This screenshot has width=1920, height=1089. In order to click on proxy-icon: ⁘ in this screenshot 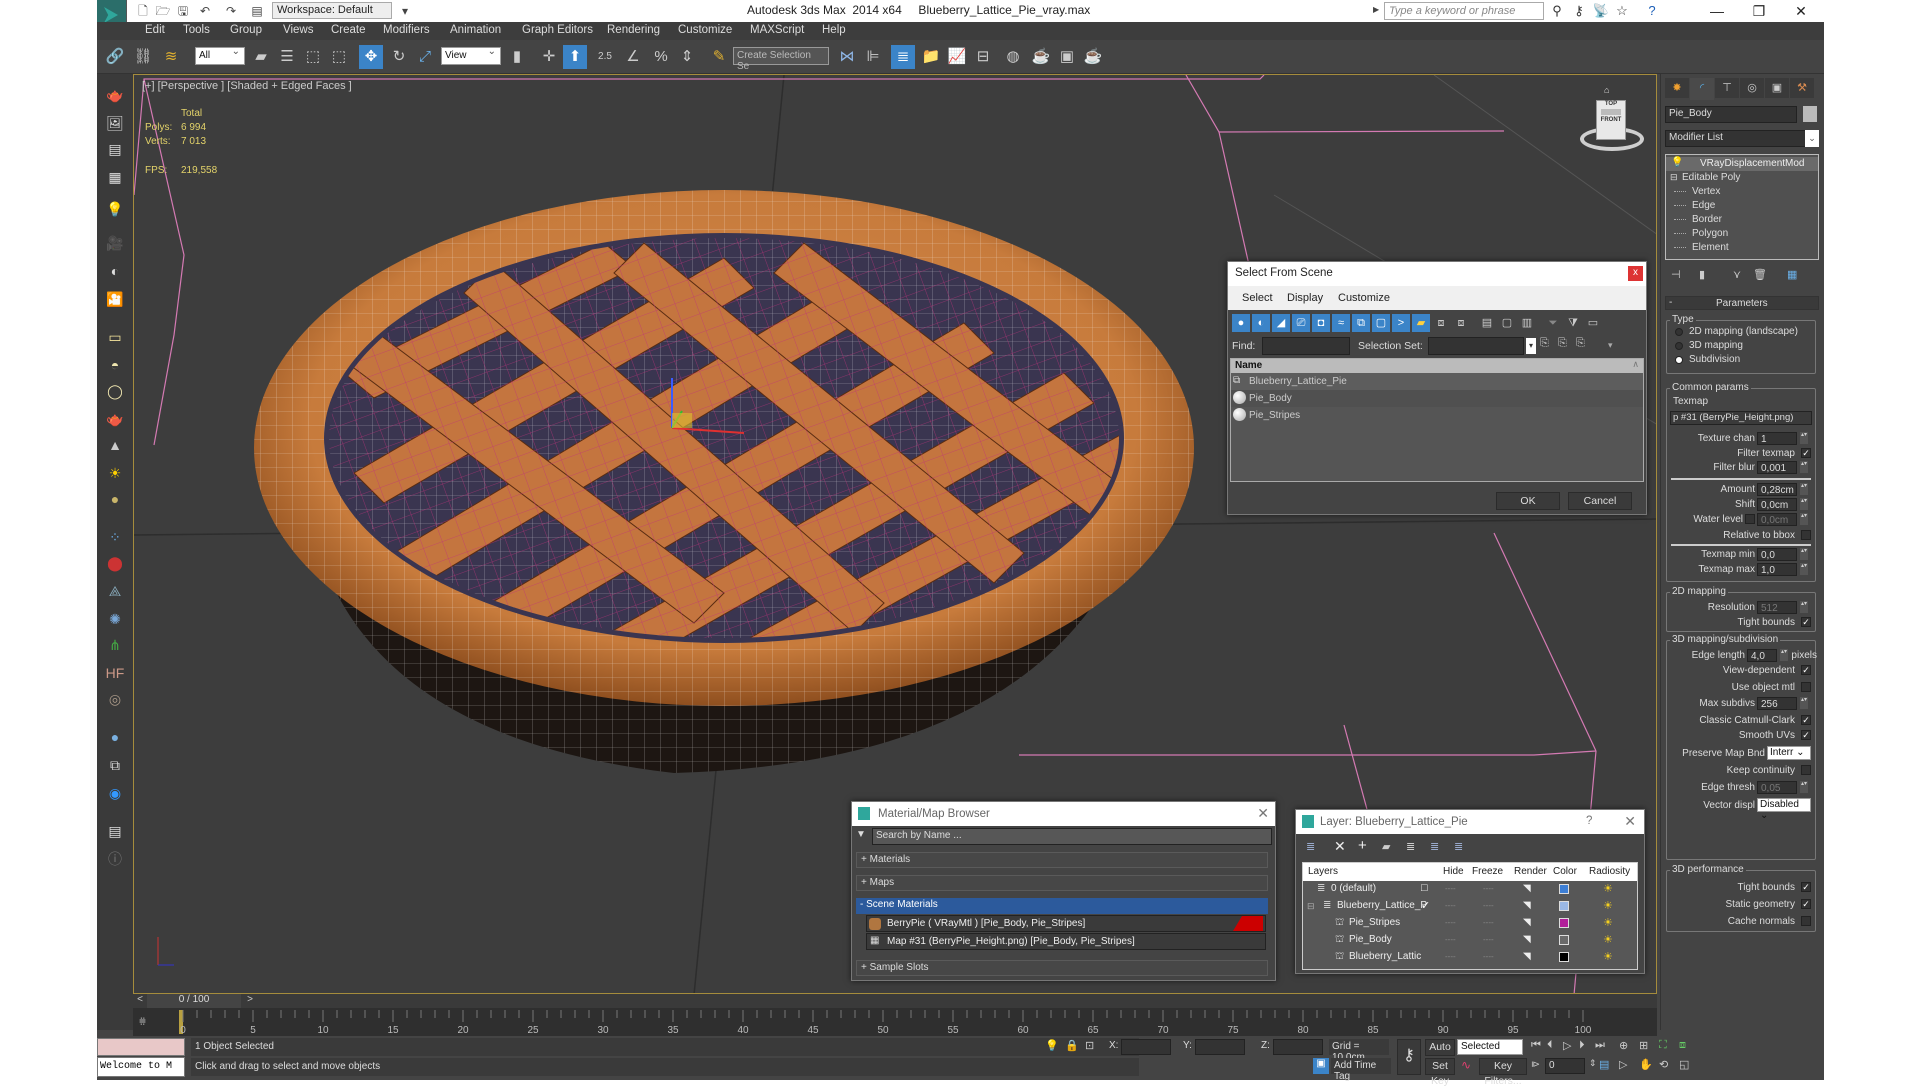, I will do `click(115, 537)`.